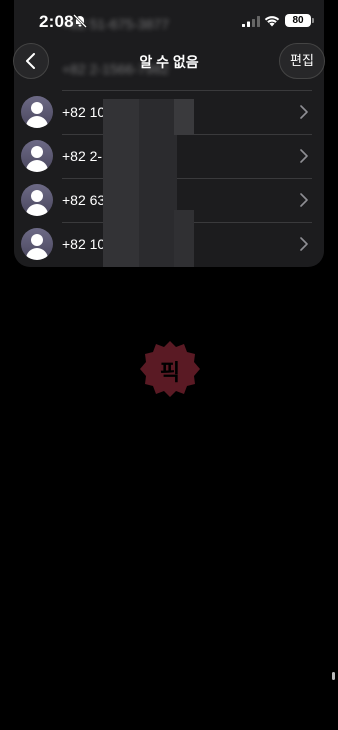 Image resolution: width=338 pixels, height=730 pixels. Describe the element at coordinates (251, 21) in the screenshot. I see `cellular-signal-icon` at that location.